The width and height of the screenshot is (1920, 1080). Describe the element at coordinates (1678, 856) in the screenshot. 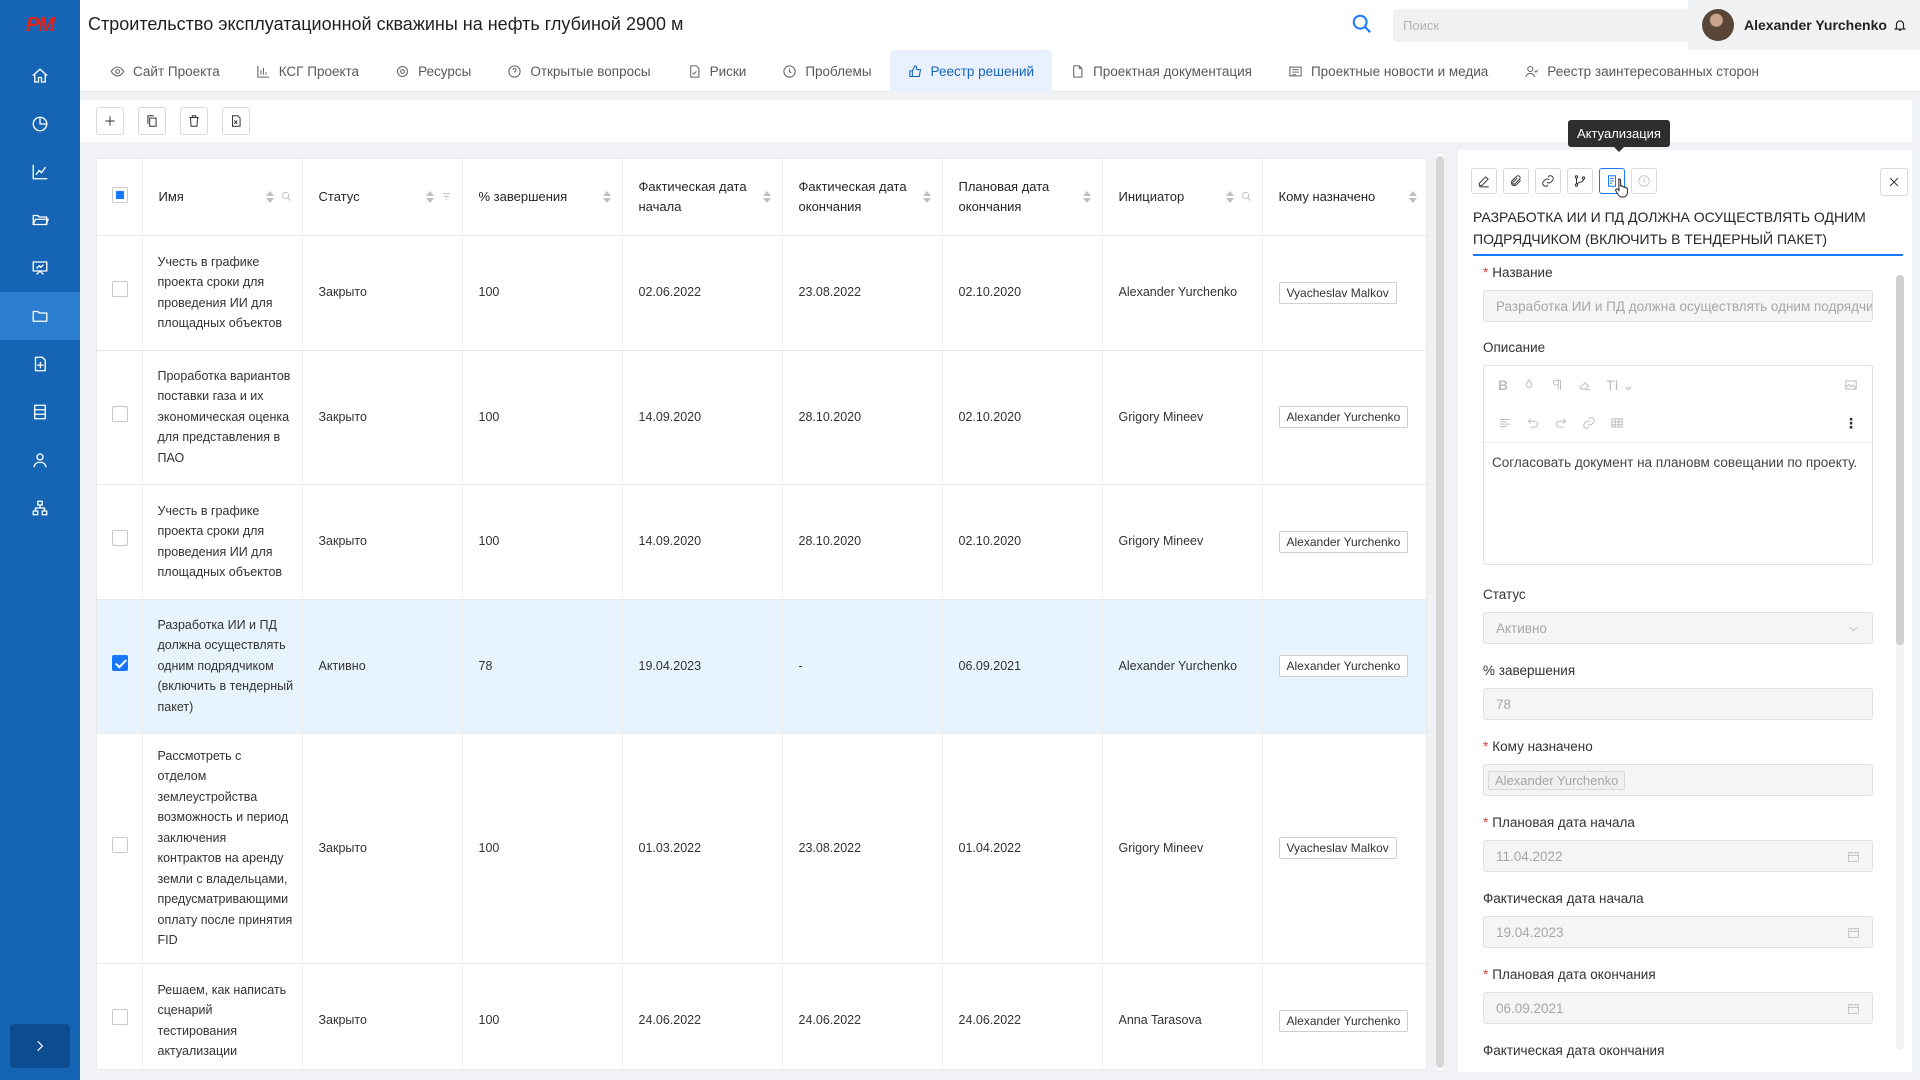

I see `plan-start-date-field: 11.04.2022` at that location.